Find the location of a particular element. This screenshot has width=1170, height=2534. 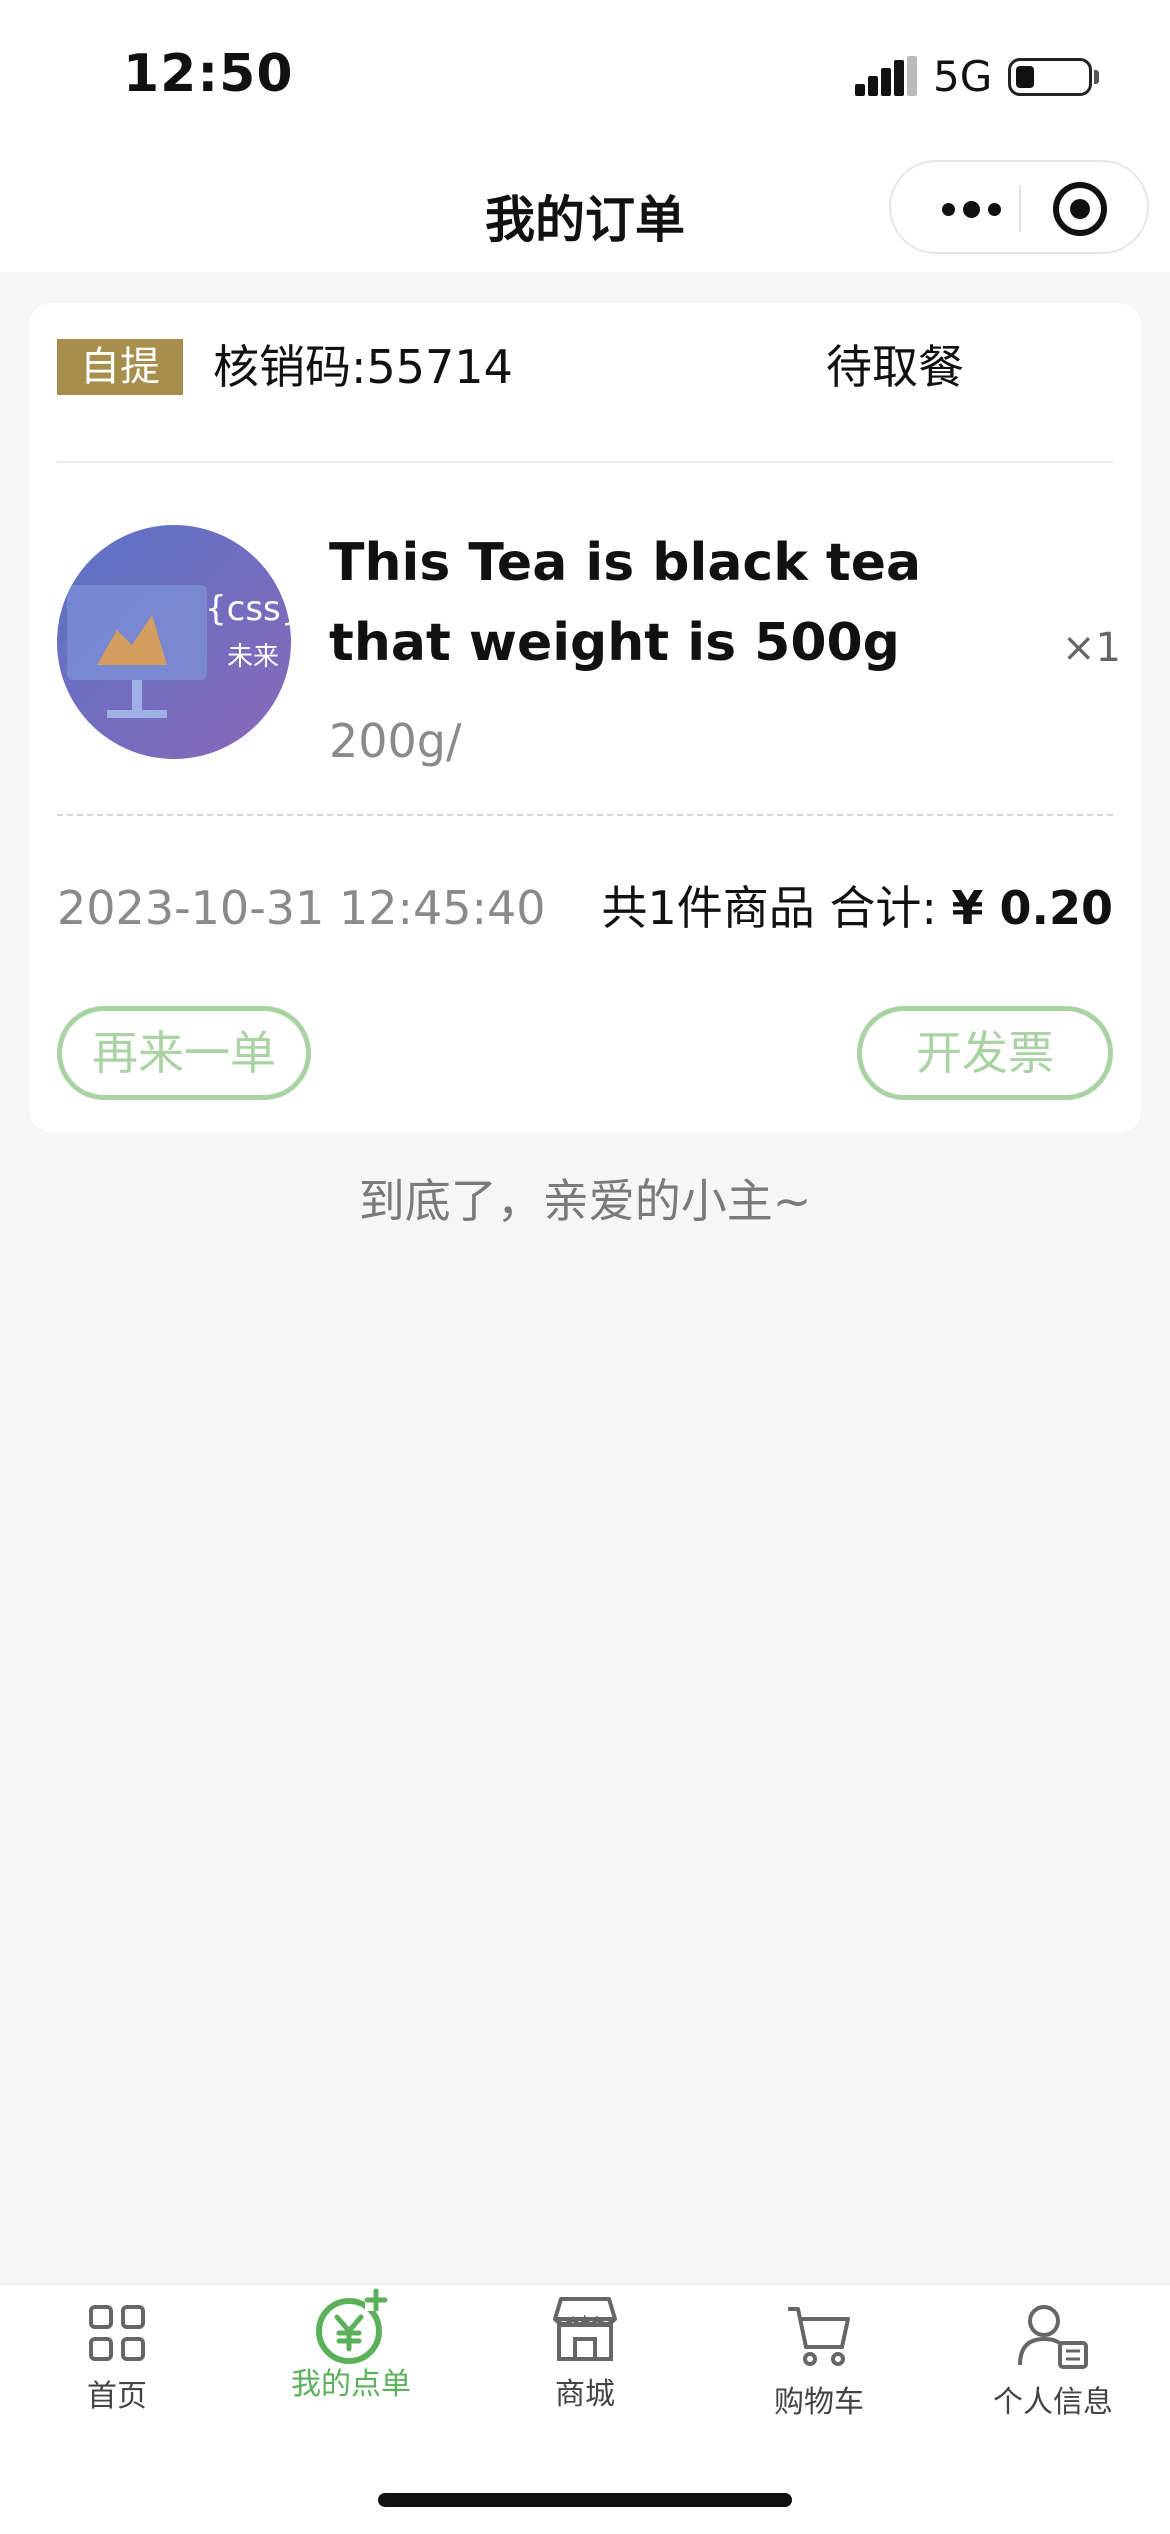

status-time: 12:50 is located at coordinates (208, 74).